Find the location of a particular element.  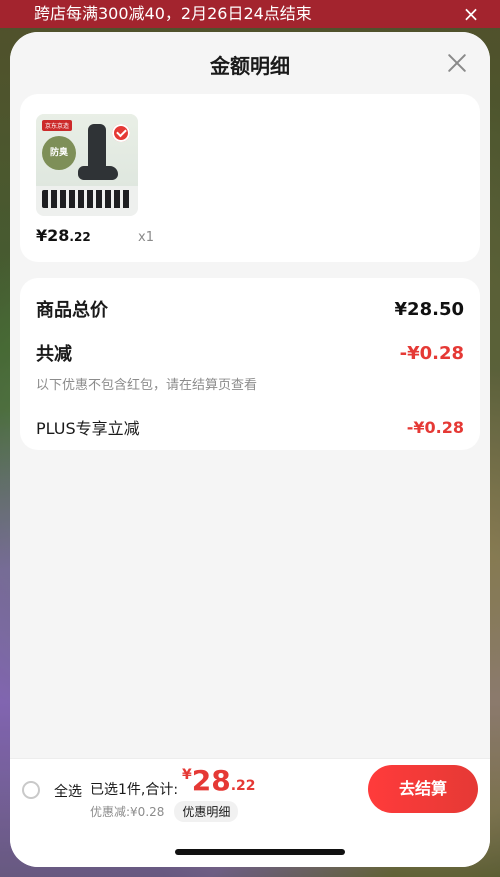

sheet-header: 金额明细 is located at coordinates (250, 63).